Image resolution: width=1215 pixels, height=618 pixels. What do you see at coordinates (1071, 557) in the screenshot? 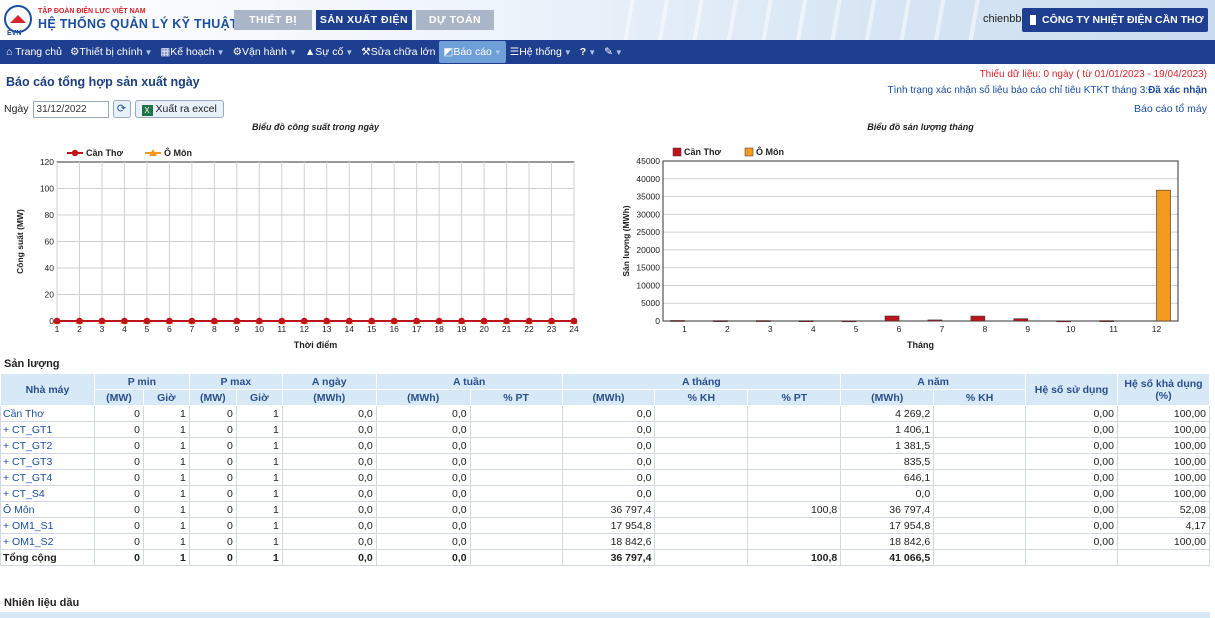
I see `cell-usage` at bounding box center [1071, 557].